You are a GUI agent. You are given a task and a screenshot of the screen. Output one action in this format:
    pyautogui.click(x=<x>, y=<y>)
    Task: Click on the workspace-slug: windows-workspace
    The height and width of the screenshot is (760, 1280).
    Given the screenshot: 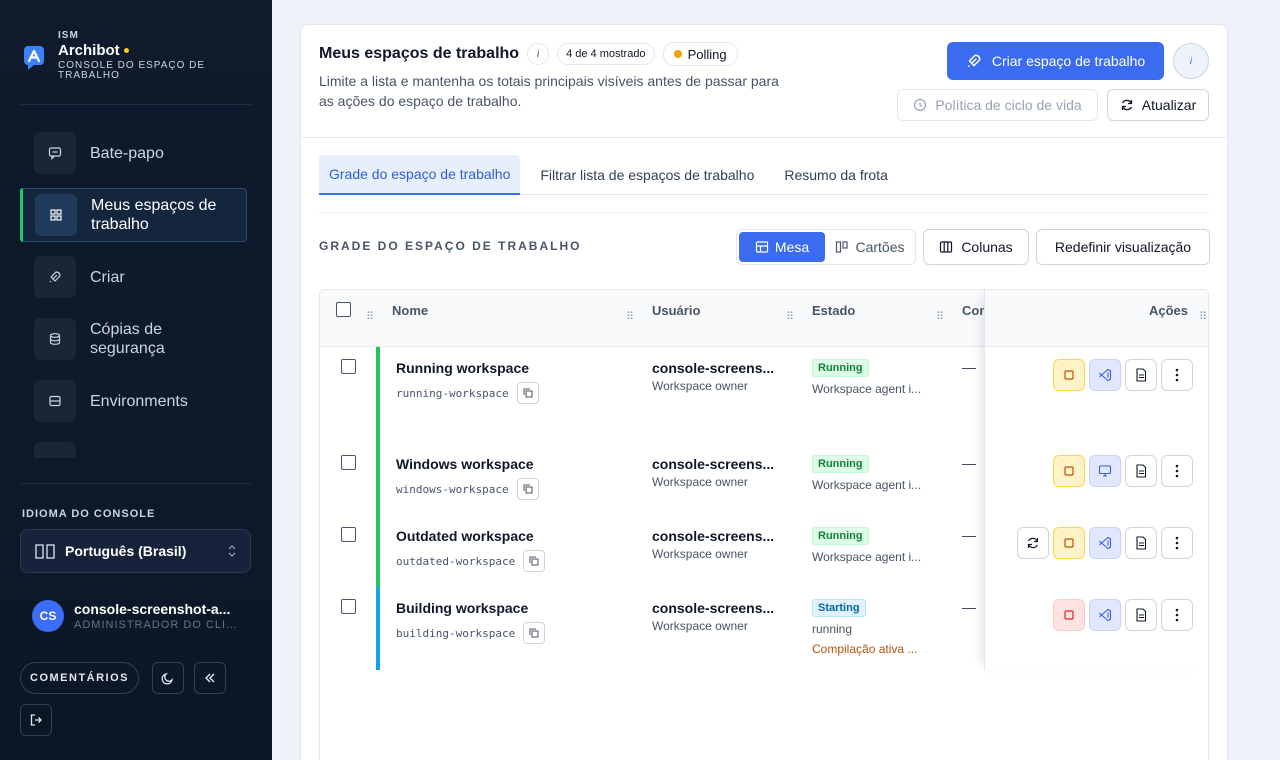 What is the action you would take?
    pyautogui.click(x=452, y=489)
    